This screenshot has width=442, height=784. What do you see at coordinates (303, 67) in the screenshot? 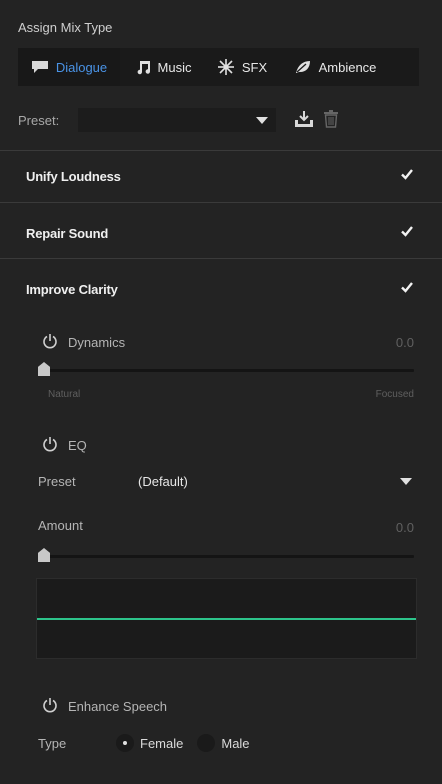
I see `leaf-icon` at bounding box center [303, 67].